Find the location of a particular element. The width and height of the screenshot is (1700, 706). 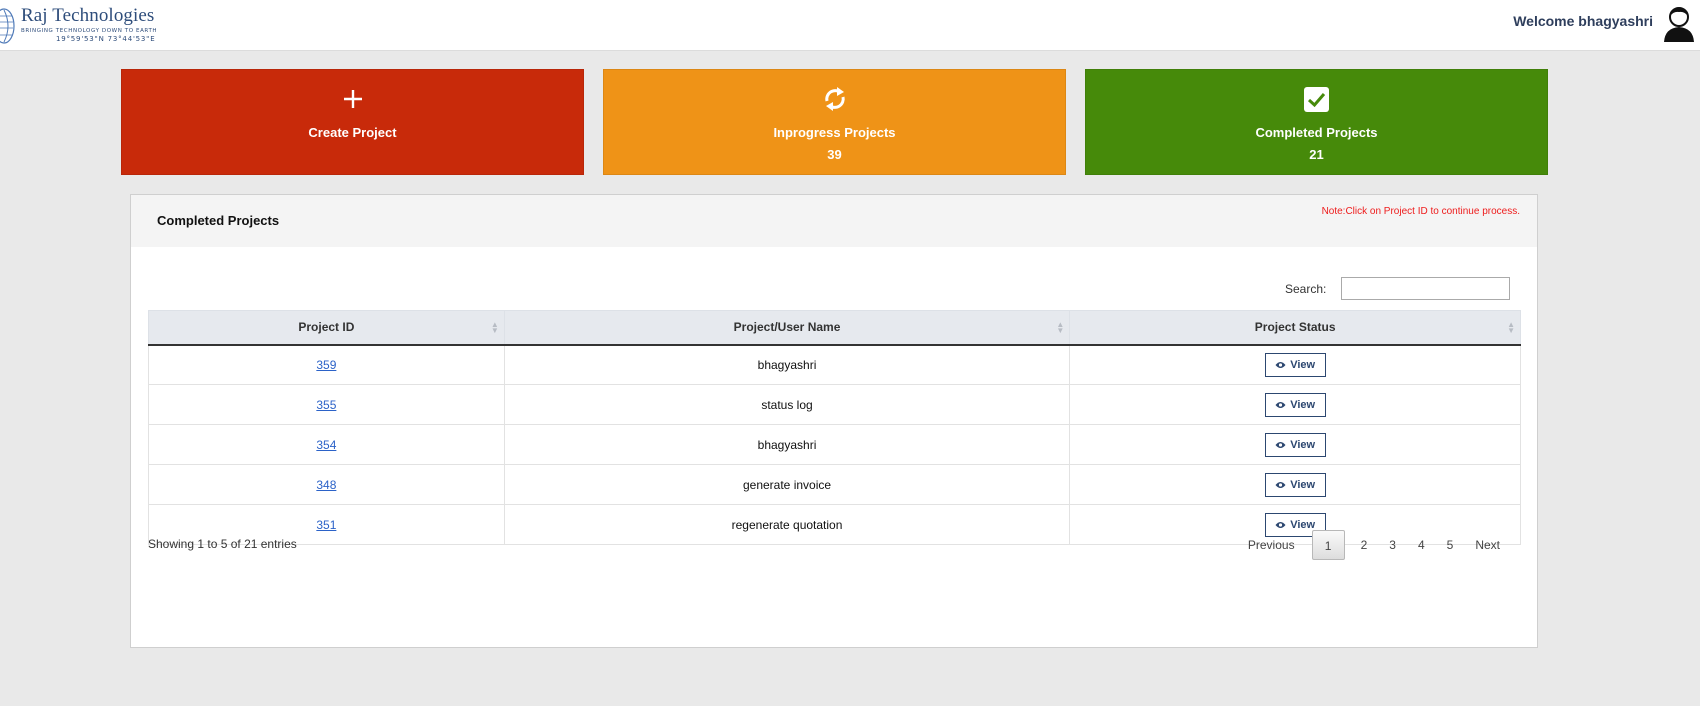

table-info: Showing 1 to 5 of 21 entries is located at coordinates (222, 544).